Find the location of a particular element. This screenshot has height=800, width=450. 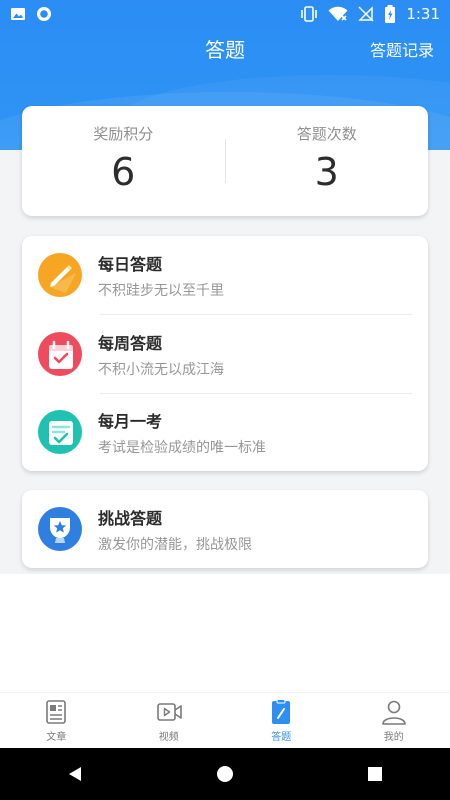

system-nav-bar is located at coordinates (225, 774).